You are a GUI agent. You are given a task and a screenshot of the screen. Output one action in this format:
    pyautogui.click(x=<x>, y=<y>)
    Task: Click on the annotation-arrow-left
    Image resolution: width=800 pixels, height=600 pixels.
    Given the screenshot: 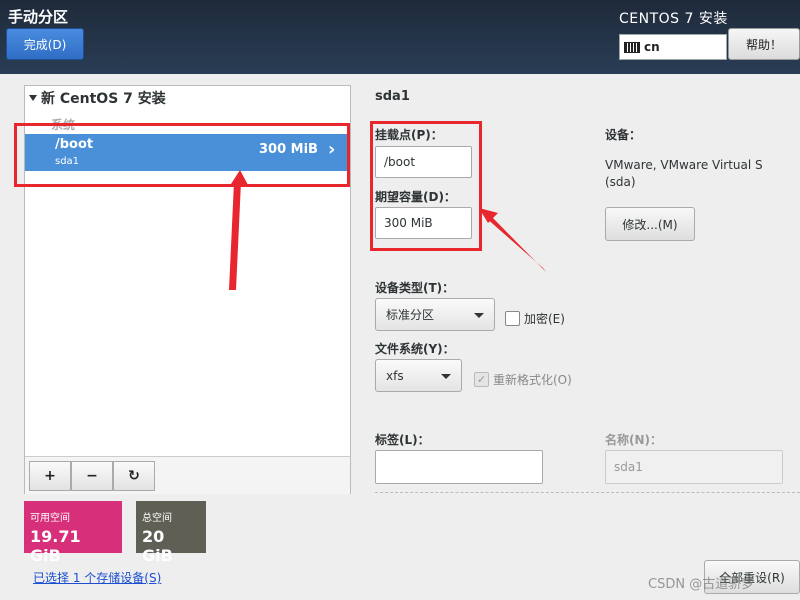 What is the action you would take?
    pyautogui.click(x=238, y=230)
    